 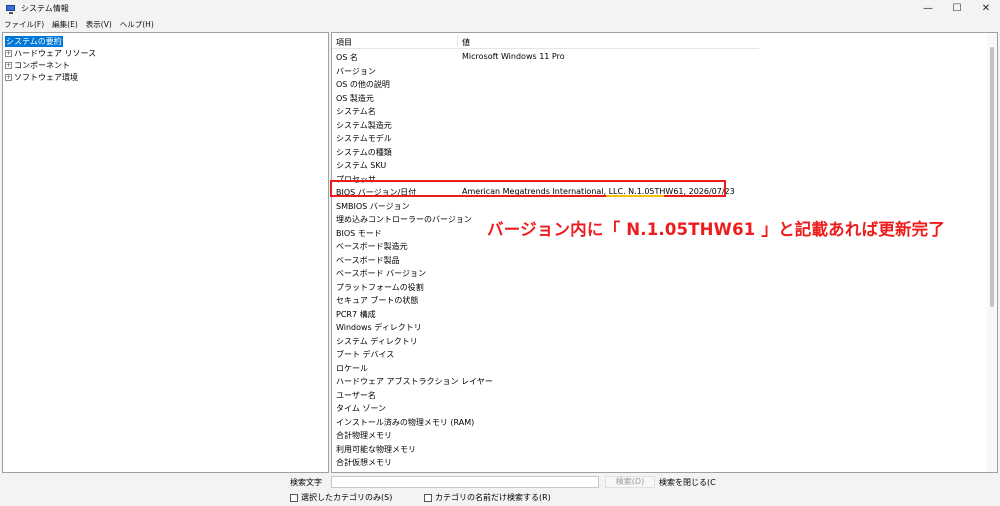 I want to click on version-underline, so click(x=635, y=196).